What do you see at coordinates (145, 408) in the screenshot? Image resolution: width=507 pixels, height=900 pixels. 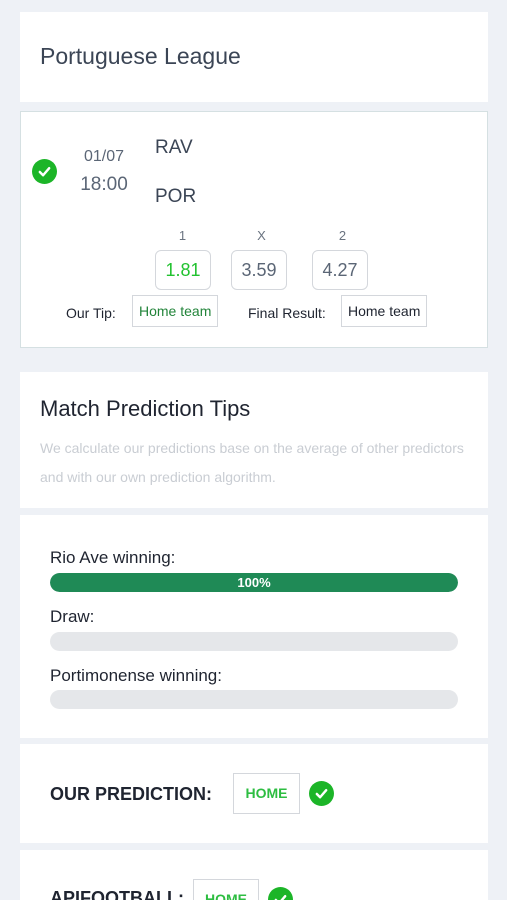 I see `prediction-tips-title: Match Prediction Tips` at bounding box center [145, 408].